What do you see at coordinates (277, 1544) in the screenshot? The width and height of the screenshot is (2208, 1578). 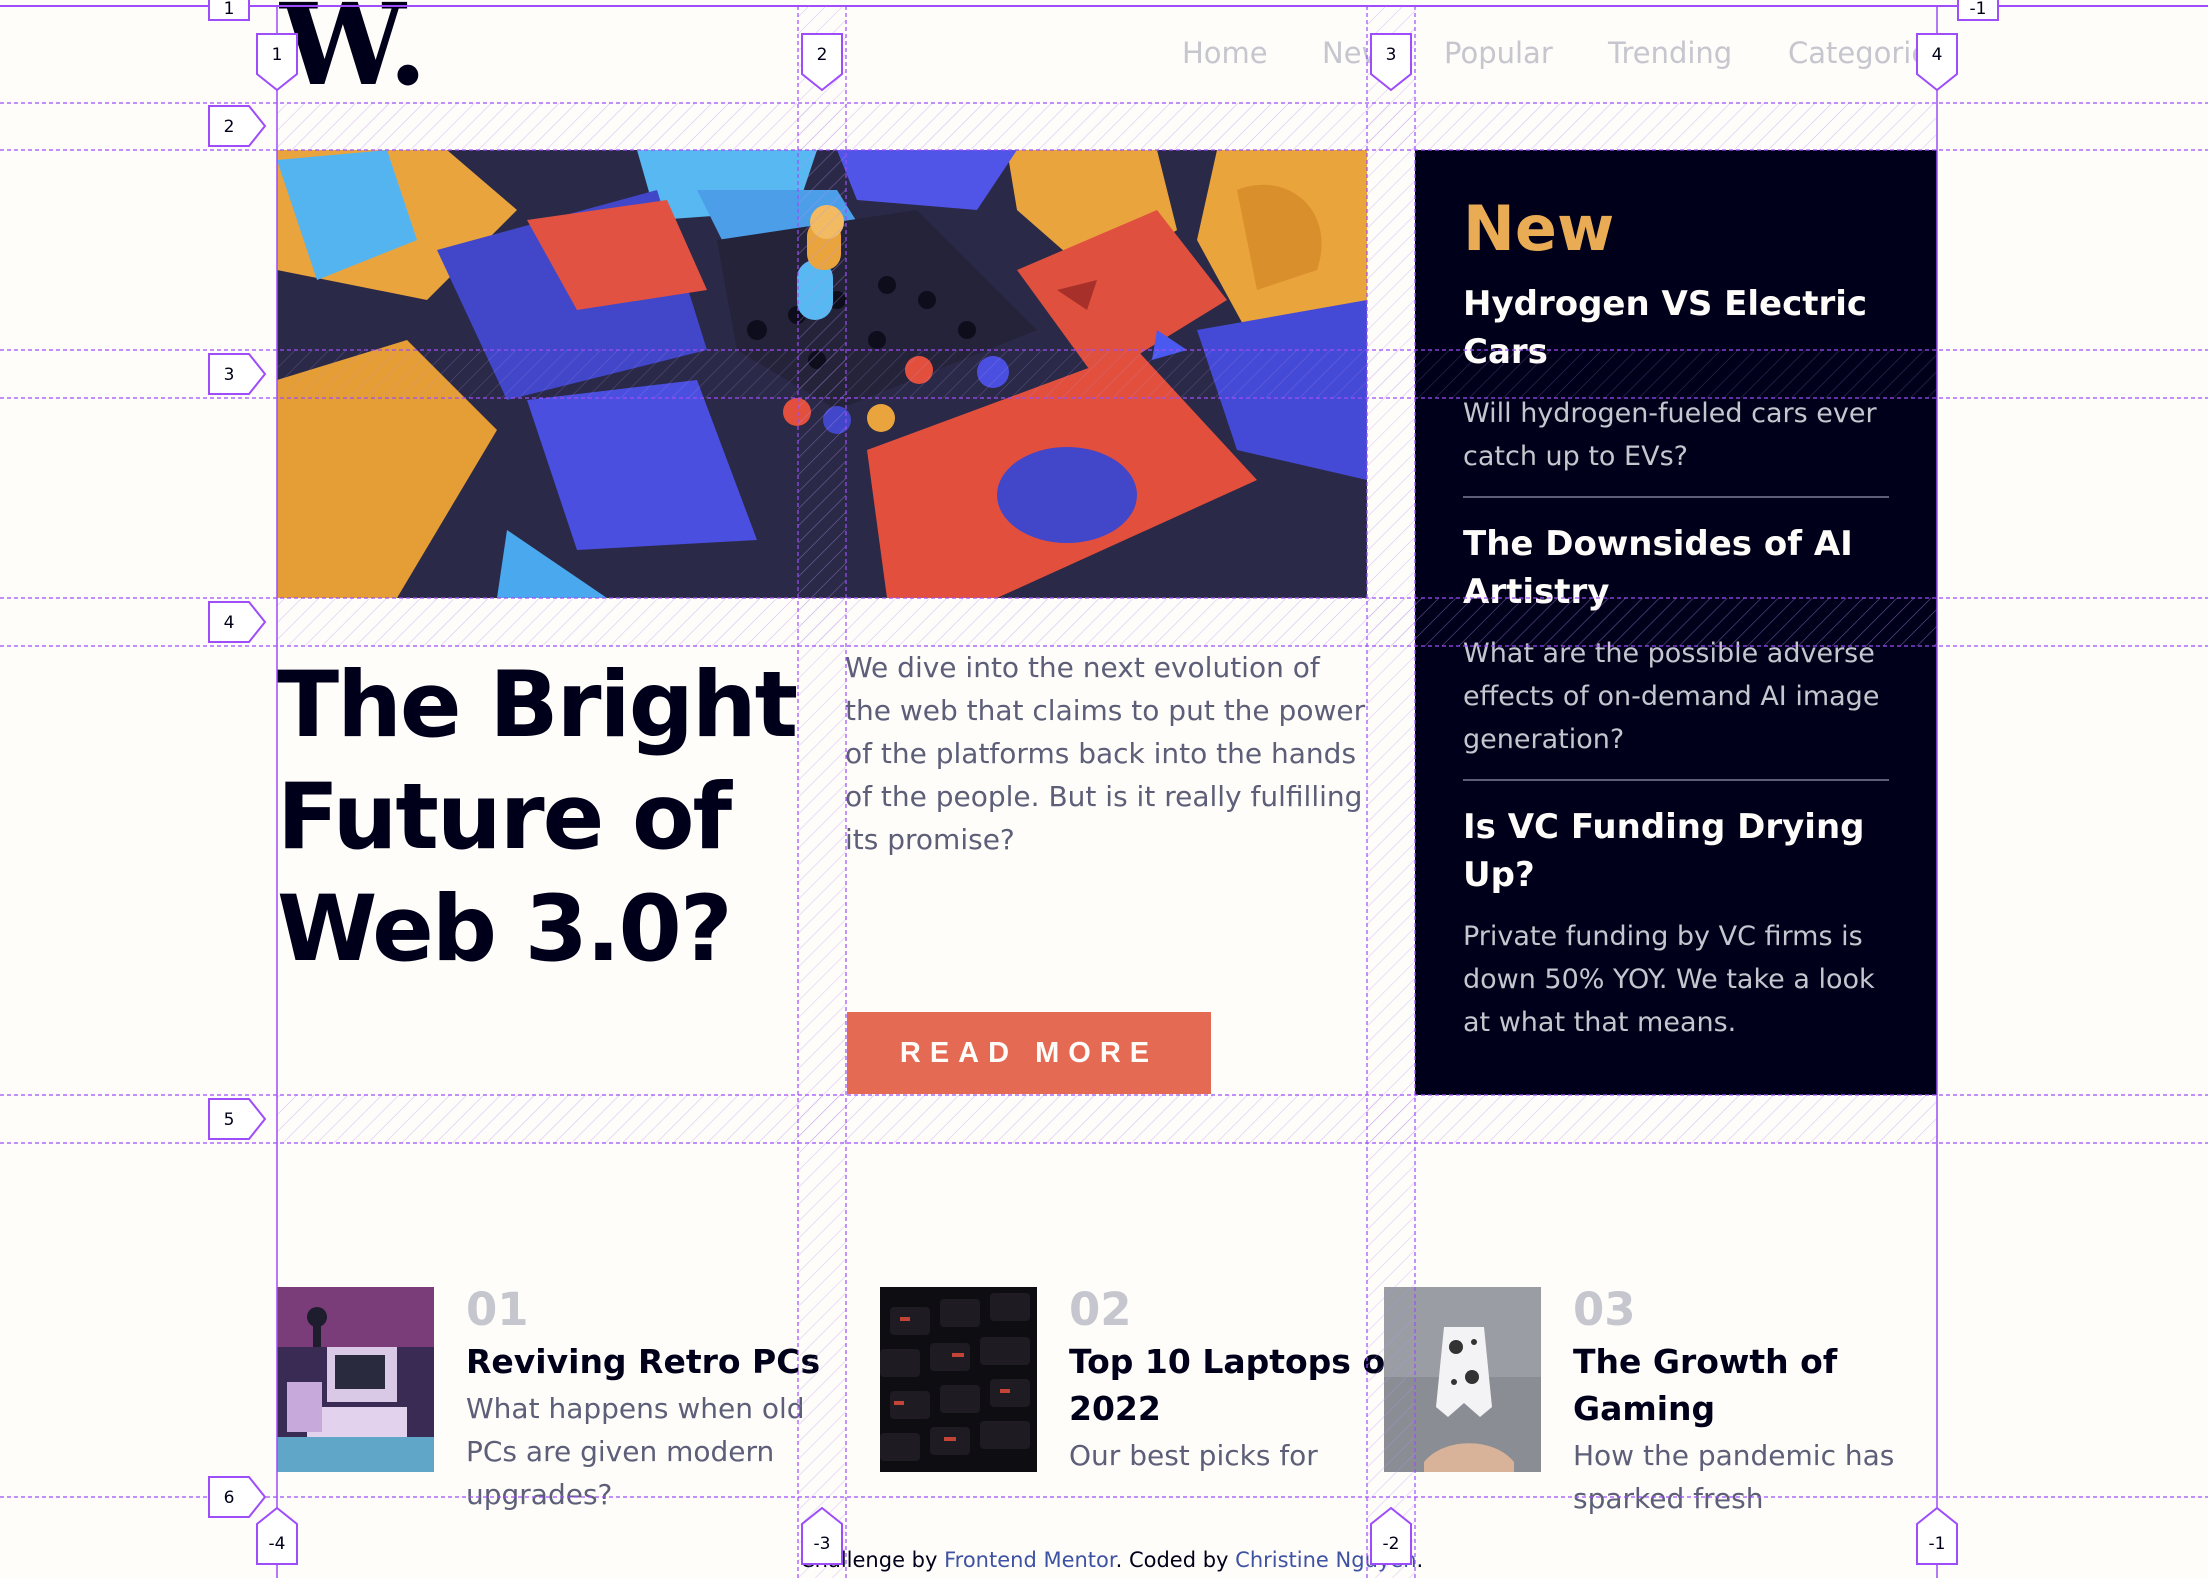 I see `grid-neg-col-label: -4` at bounding box center [277, 1544].